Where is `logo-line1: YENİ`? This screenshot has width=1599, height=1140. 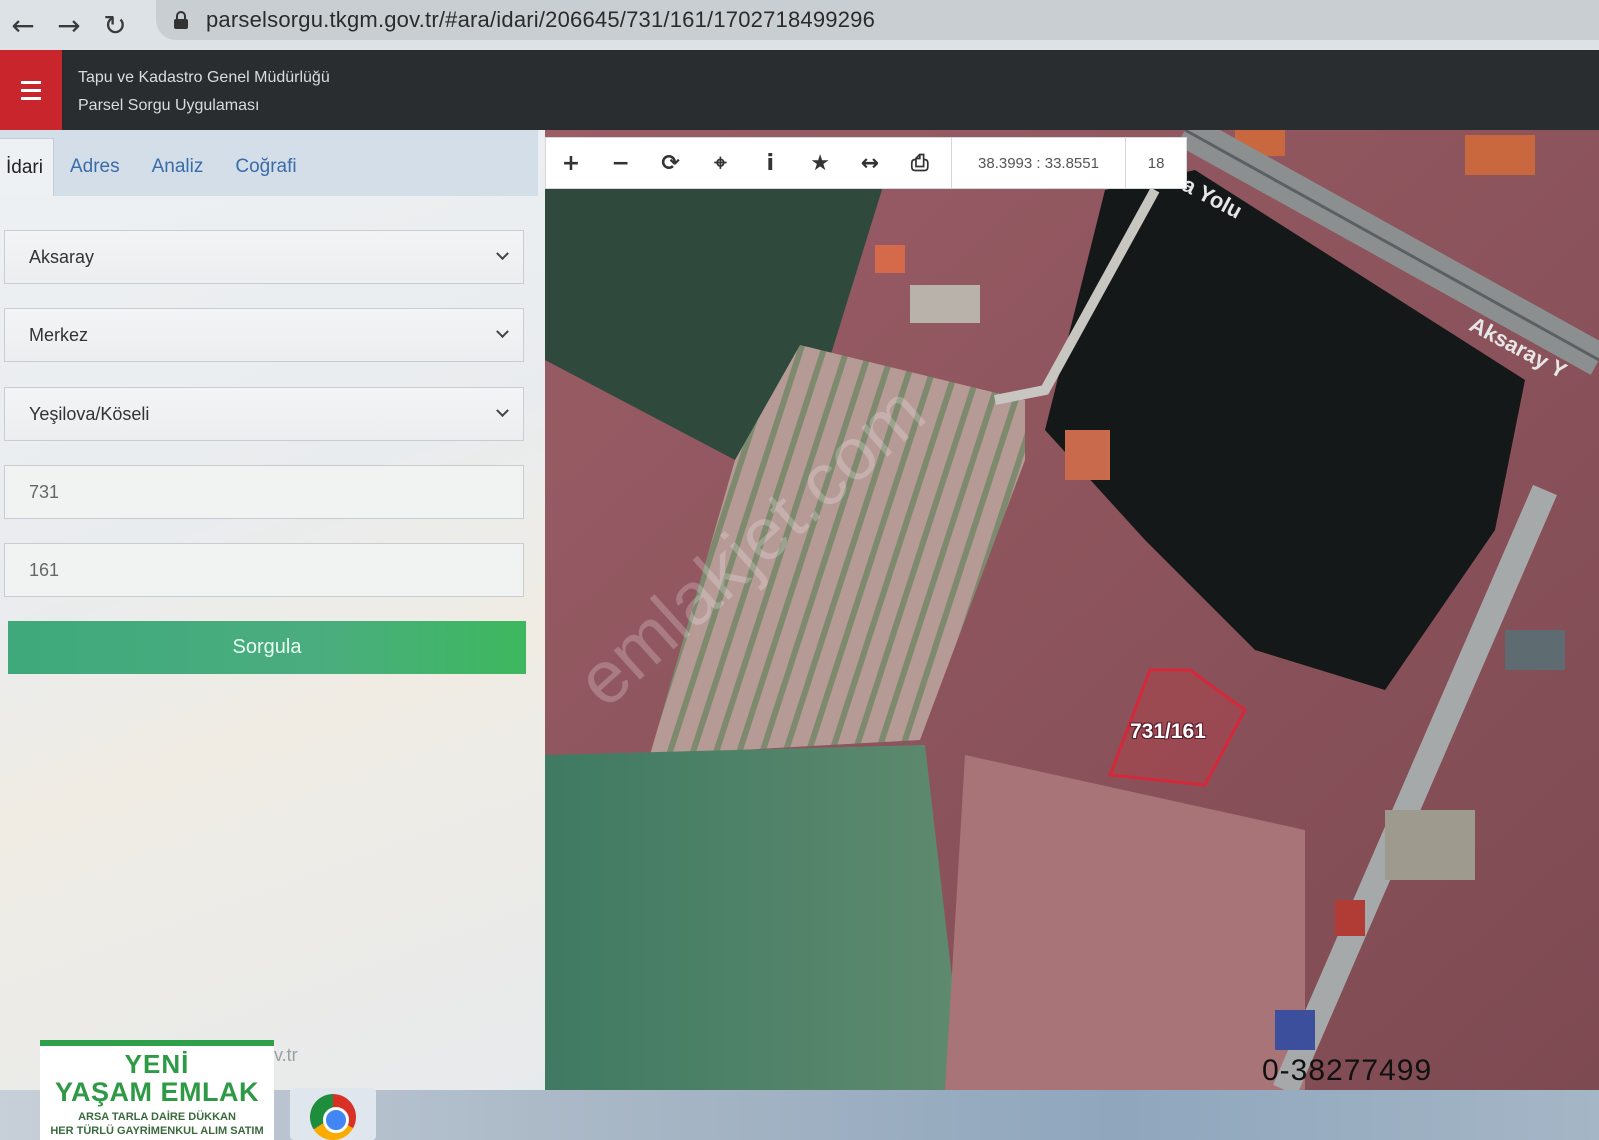 logo-line1: YENİ is located at coordinates (157, 1064).